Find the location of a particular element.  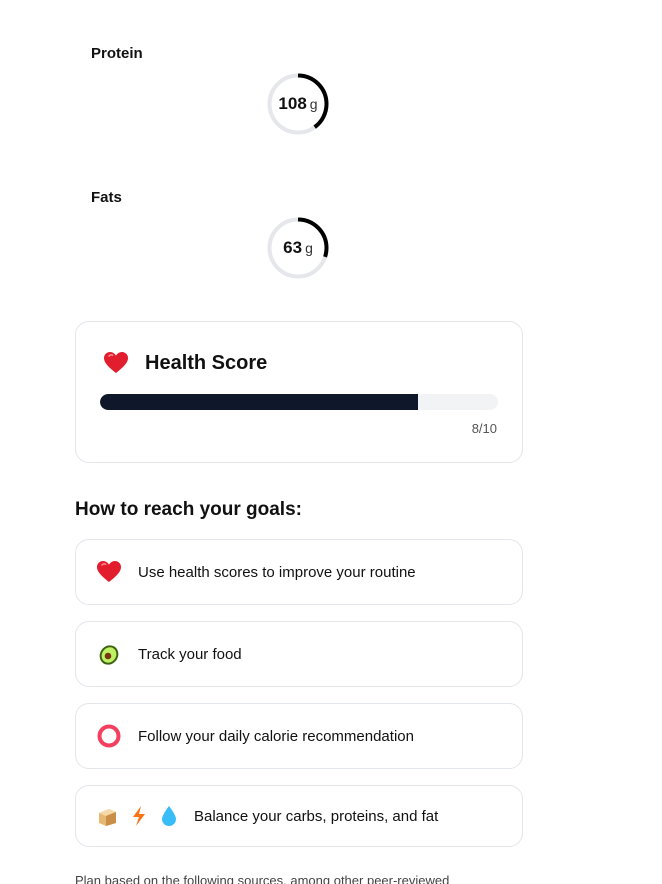

protein-label: Protein is located at coordinates (117, 53).